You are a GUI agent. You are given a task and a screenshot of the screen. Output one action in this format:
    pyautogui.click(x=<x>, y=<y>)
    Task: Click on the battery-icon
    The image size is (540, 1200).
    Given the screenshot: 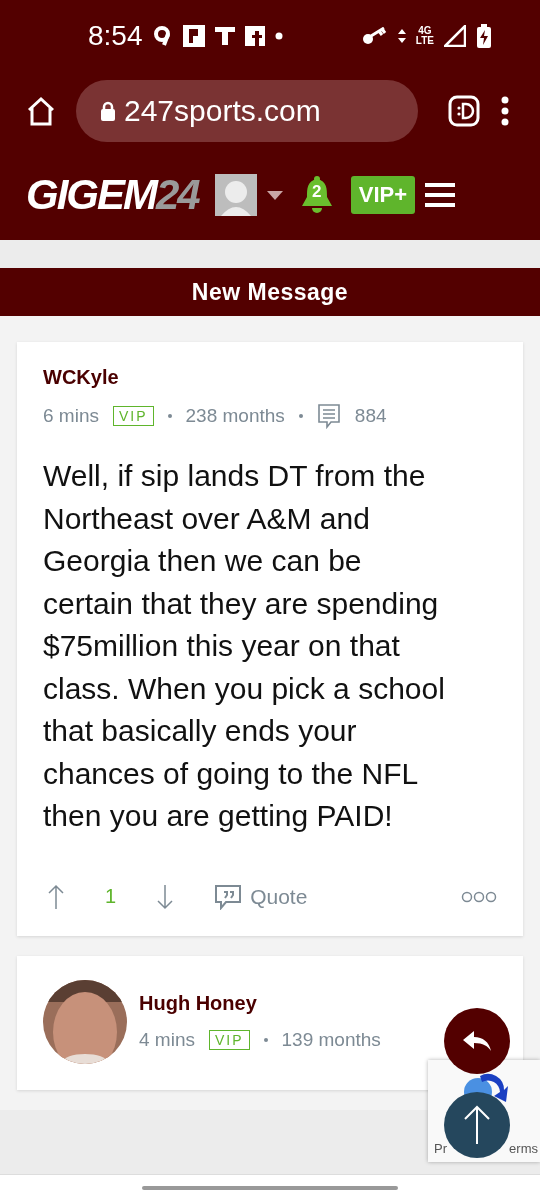 What is the action you would take?
    pyautogui.click(x=484, y=36)
    